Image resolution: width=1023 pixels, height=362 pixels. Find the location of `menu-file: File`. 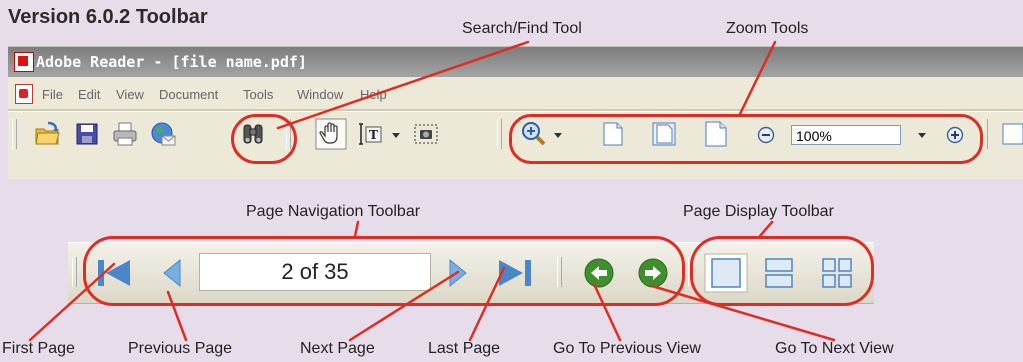

menu-file: File is located at coordinates (52, 94).